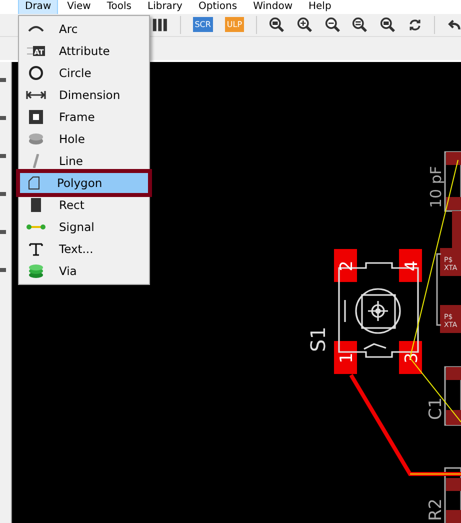 The height and width of the screenshot is (523, 461). What do you see at coordinates (84, 139) in the screenshot?
I see `menu-item: Hole` at bounding box center [84, 139].